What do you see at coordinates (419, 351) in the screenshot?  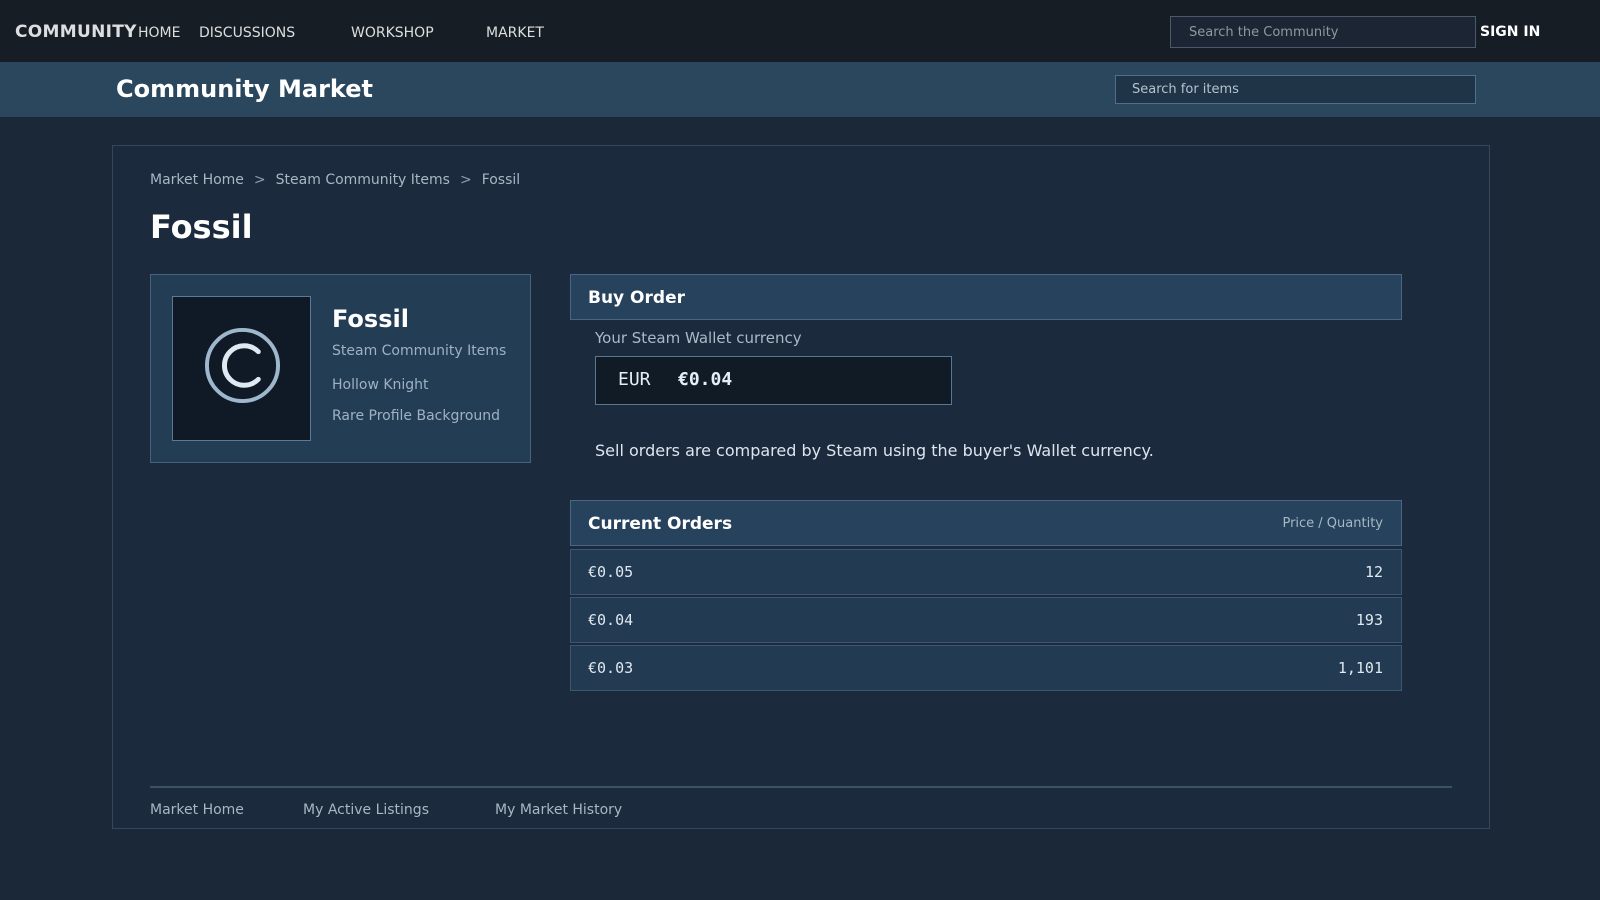 I see `item-category: Steam Community Items` at bounding box center [419, 351].